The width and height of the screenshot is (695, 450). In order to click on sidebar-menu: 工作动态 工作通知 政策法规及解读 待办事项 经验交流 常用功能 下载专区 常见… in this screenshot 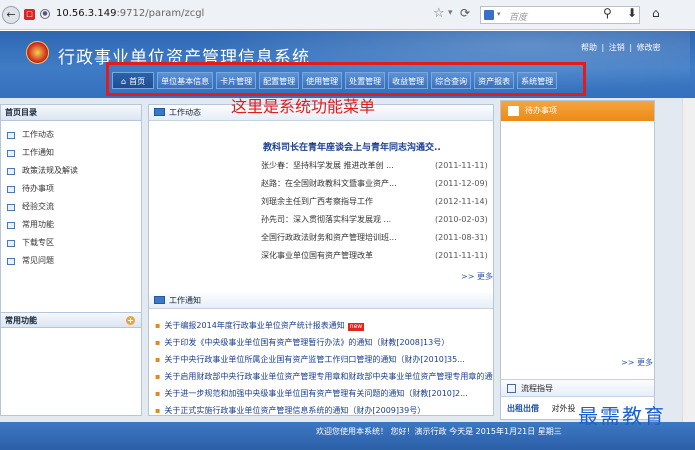, I will do `click(71, 195)`.